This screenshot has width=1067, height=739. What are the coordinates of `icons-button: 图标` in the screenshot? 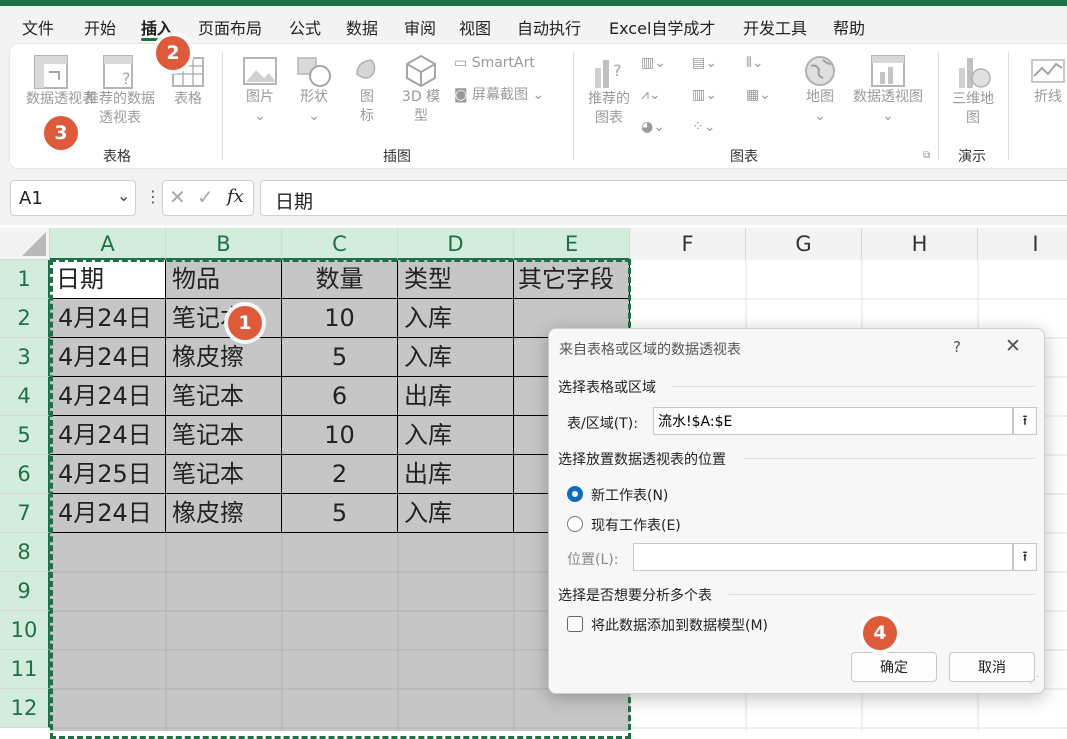 It's located at (367, 90).